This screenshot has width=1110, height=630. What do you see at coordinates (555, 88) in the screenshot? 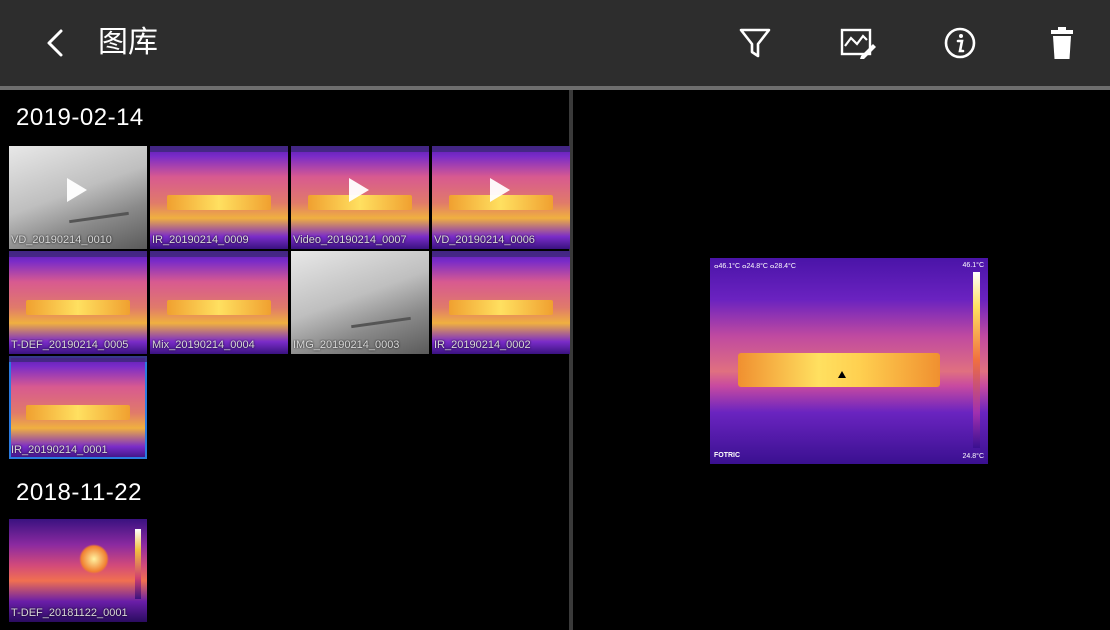
I see `header-divider` at bounding box center [555, 88].